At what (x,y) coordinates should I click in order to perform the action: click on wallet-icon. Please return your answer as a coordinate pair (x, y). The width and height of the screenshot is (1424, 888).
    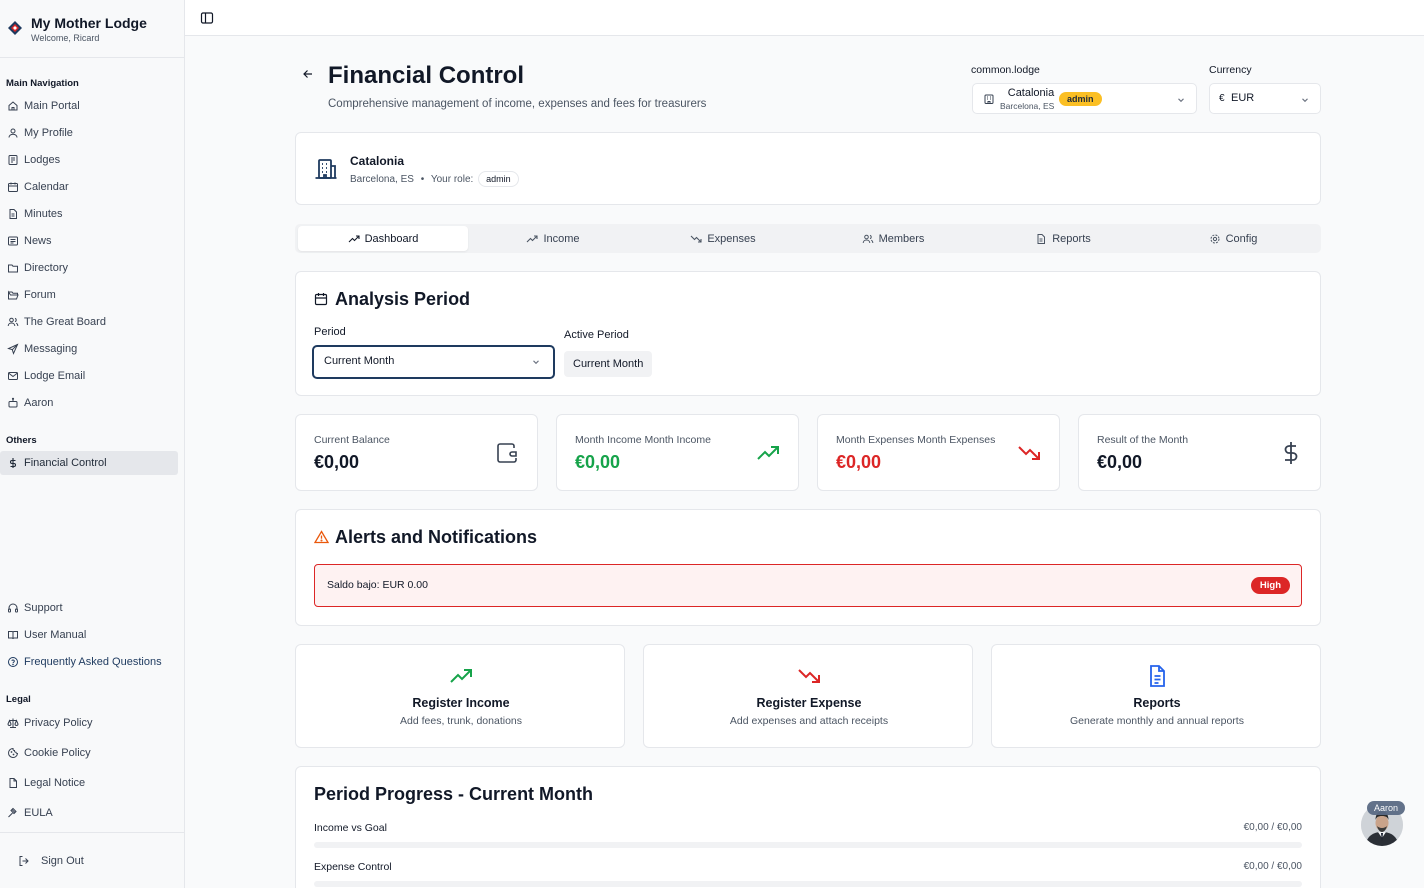
    Looking at the image, I should click on (507, 453).